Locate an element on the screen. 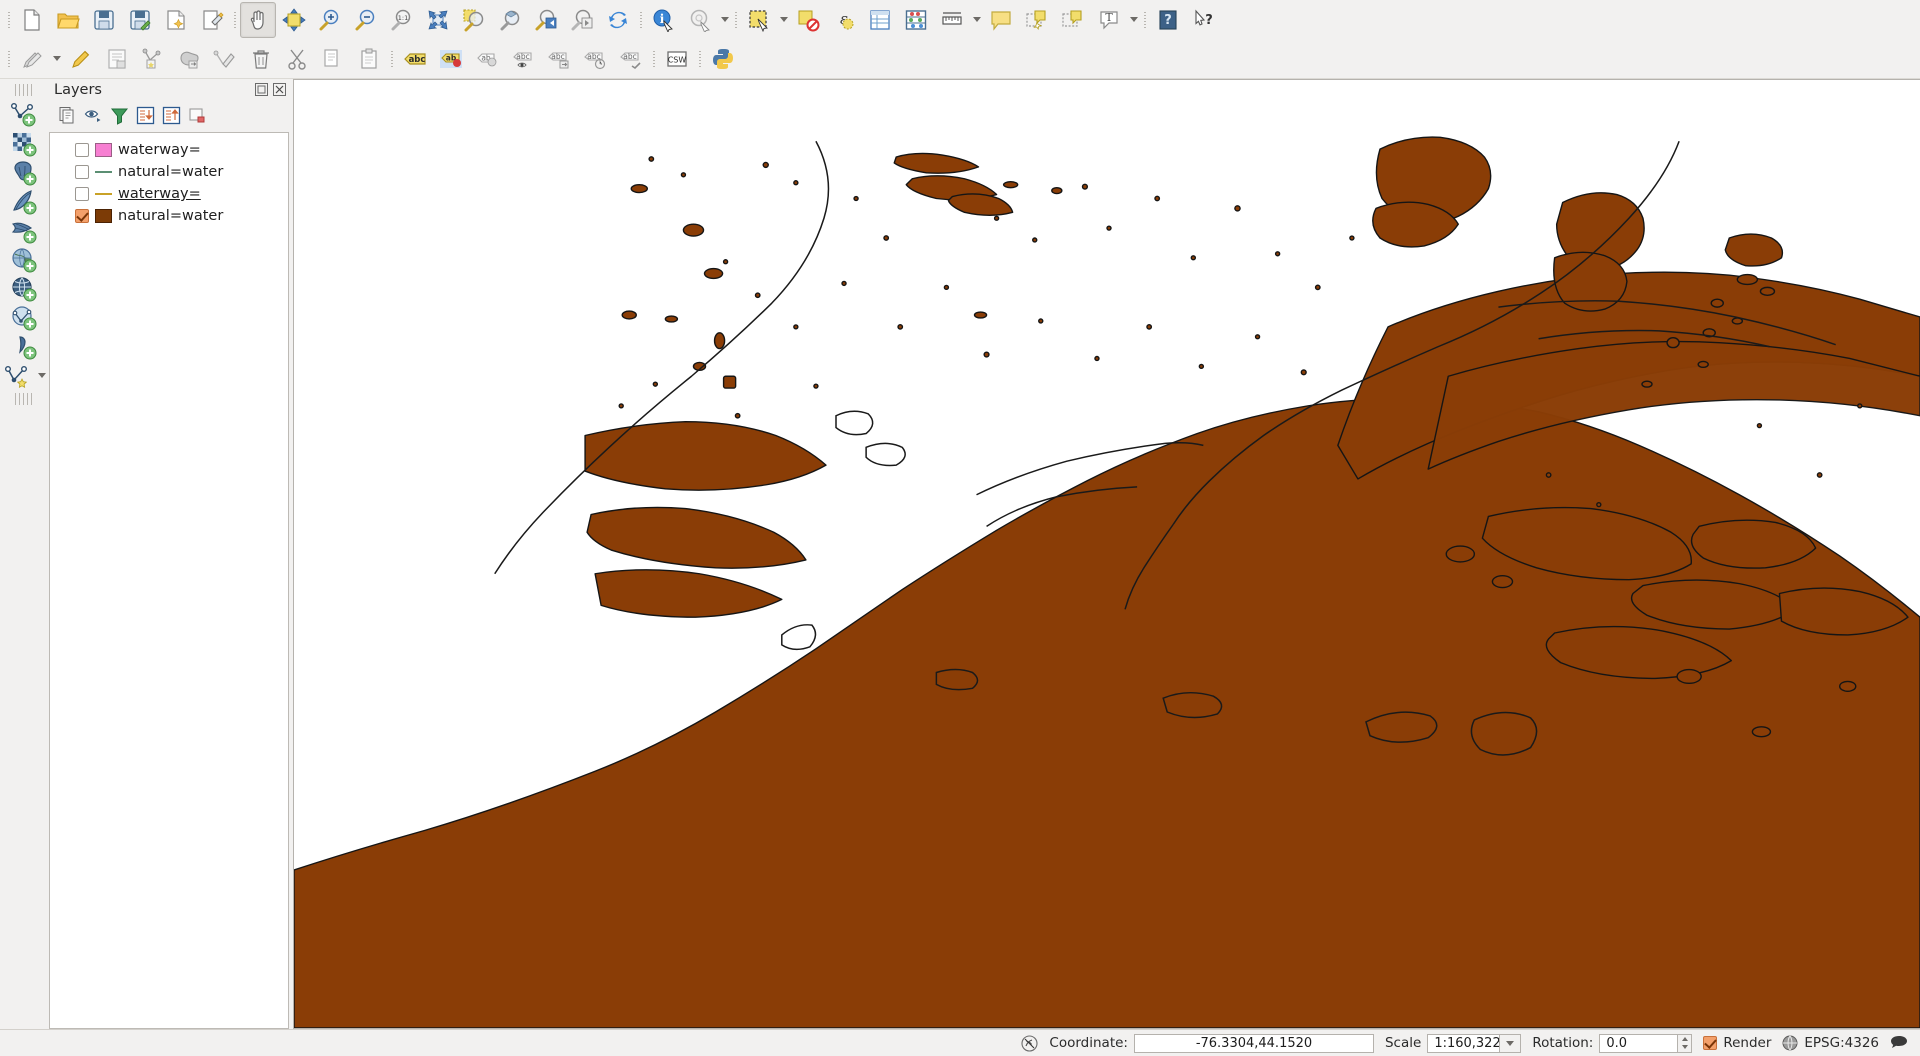 The height and width of the screenshot is (1056, 1920). measure-dropdown-arrow is located at coordinates (976, 20).